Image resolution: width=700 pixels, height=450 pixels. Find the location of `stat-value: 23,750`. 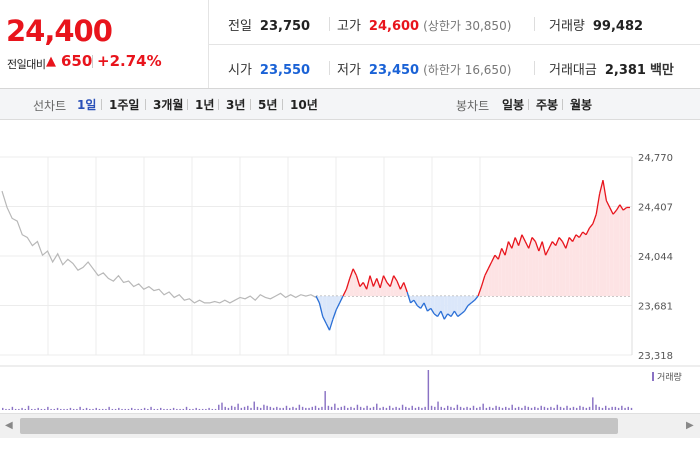

stat-value: 23,750 is located at coordinates (285, 26).